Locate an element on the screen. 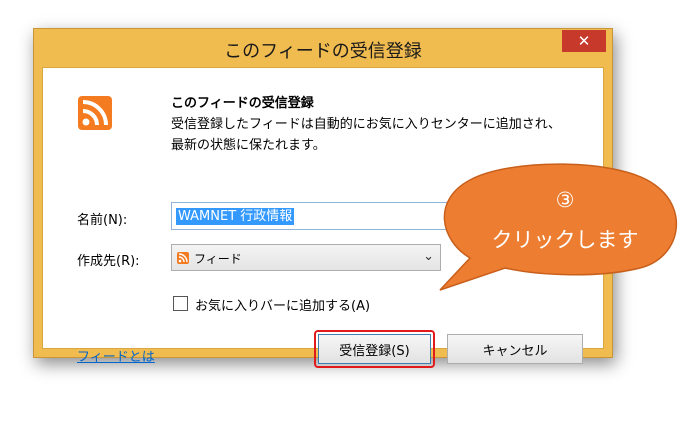 This screenshot has width=689, height=424. name-input: WAMNET 行政情報 is located at coordinates (321, 216).